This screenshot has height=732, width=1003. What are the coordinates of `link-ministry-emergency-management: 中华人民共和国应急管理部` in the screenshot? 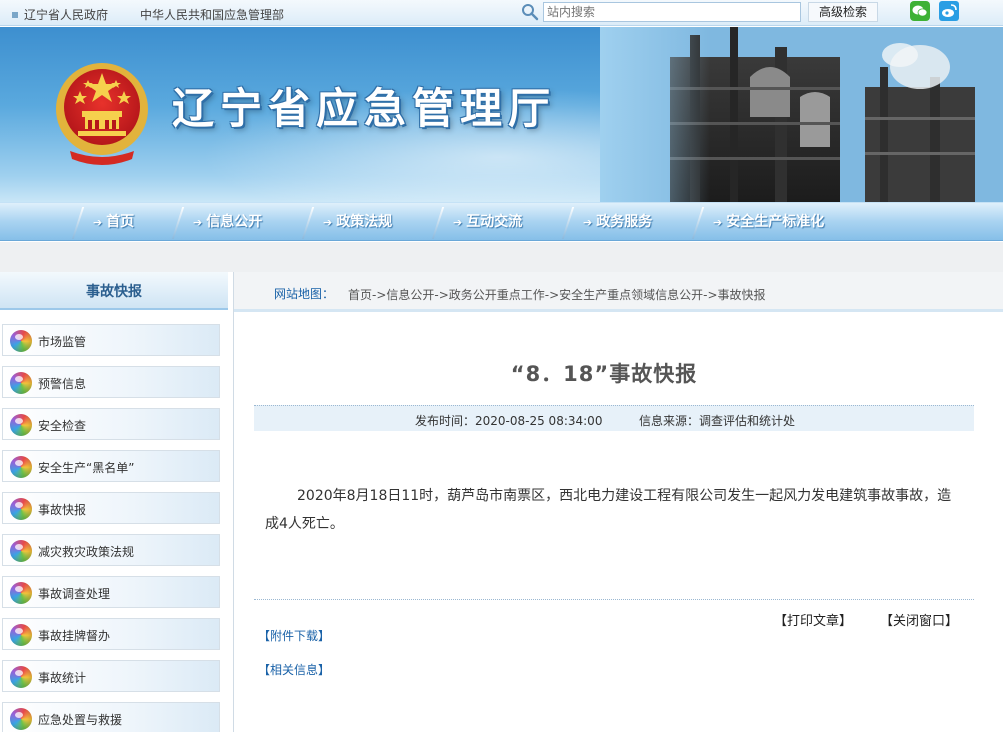 It's located at (212, 14).